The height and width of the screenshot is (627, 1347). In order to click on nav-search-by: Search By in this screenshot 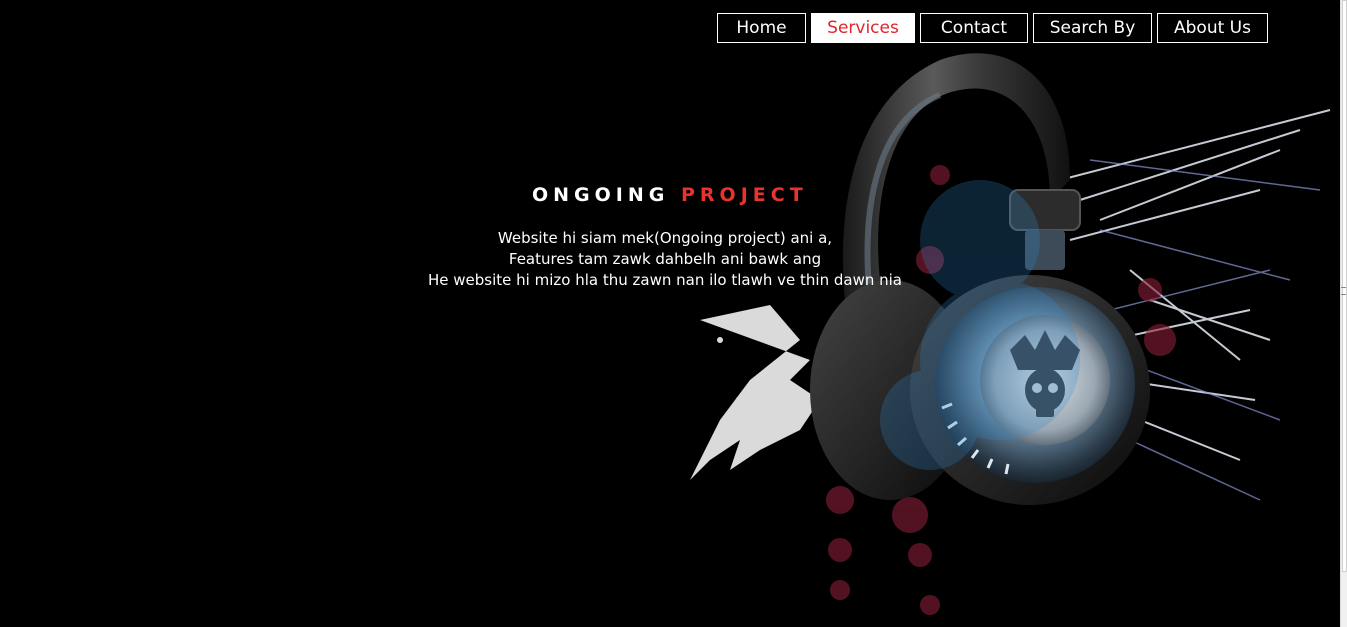, I will do `click(1092, 28)`.